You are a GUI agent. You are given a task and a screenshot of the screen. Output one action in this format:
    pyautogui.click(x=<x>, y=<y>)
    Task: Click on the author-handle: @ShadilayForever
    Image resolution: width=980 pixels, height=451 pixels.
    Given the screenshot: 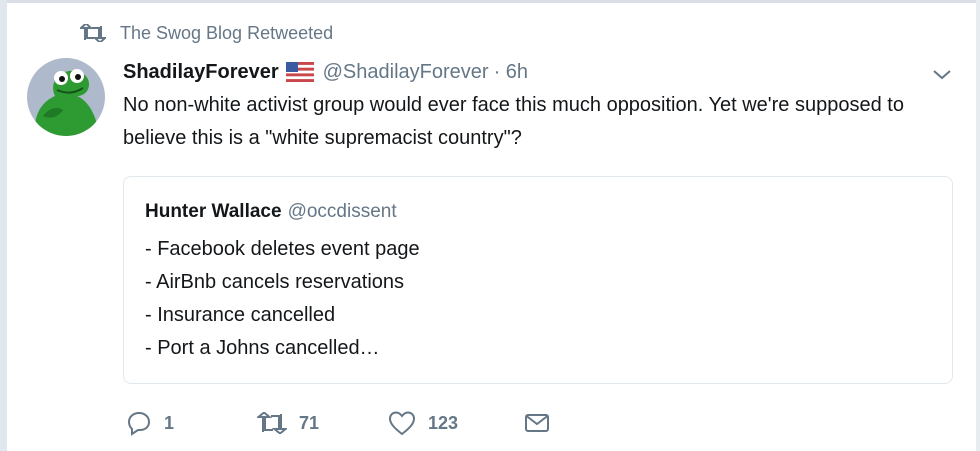 What is the action you would take?
    pyautogui.click(x=406, y=72)
    